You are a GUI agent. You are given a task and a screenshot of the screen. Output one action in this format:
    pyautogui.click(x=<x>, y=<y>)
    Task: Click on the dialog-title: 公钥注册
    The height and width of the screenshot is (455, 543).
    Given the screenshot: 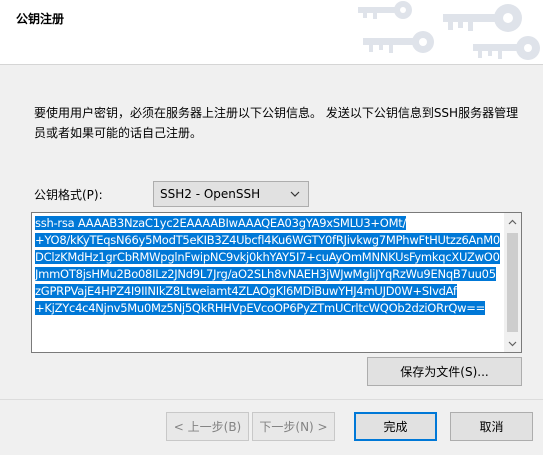 What is the action you would take?
    pyautogui.click(x=40, y=19)
    